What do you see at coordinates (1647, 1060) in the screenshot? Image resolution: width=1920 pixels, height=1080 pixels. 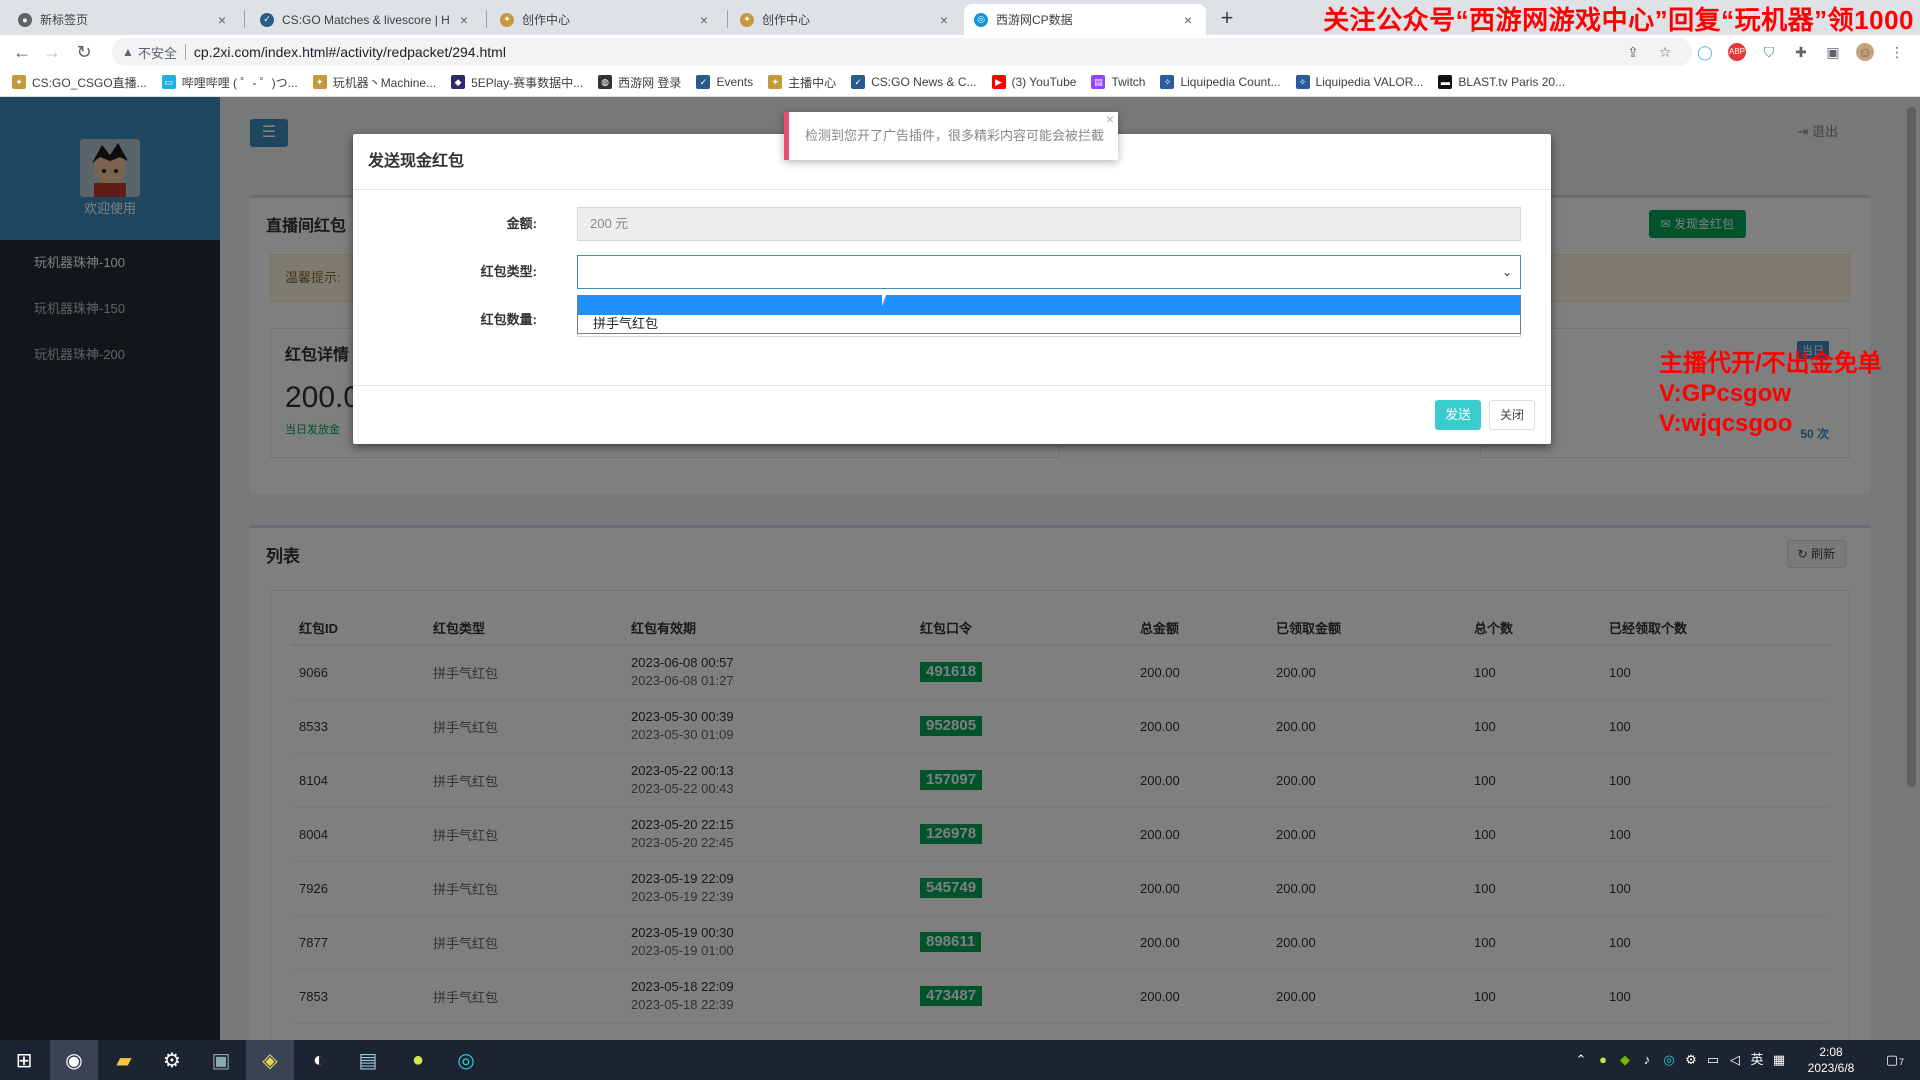 I see `microphone-icon: ♪` at bounding box center [1647, 1060].